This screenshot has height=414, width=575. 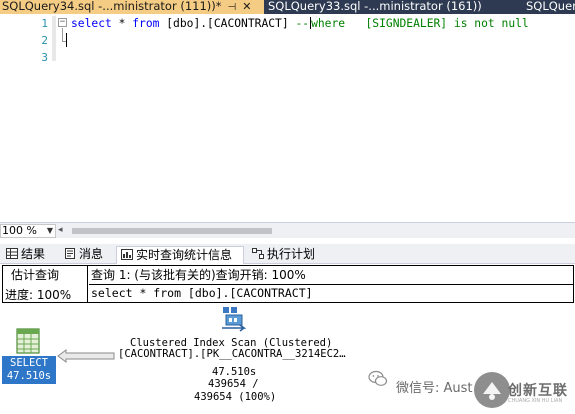 I want to click on scan-node-total: 439654 (100%), so click(x=235, y=397).